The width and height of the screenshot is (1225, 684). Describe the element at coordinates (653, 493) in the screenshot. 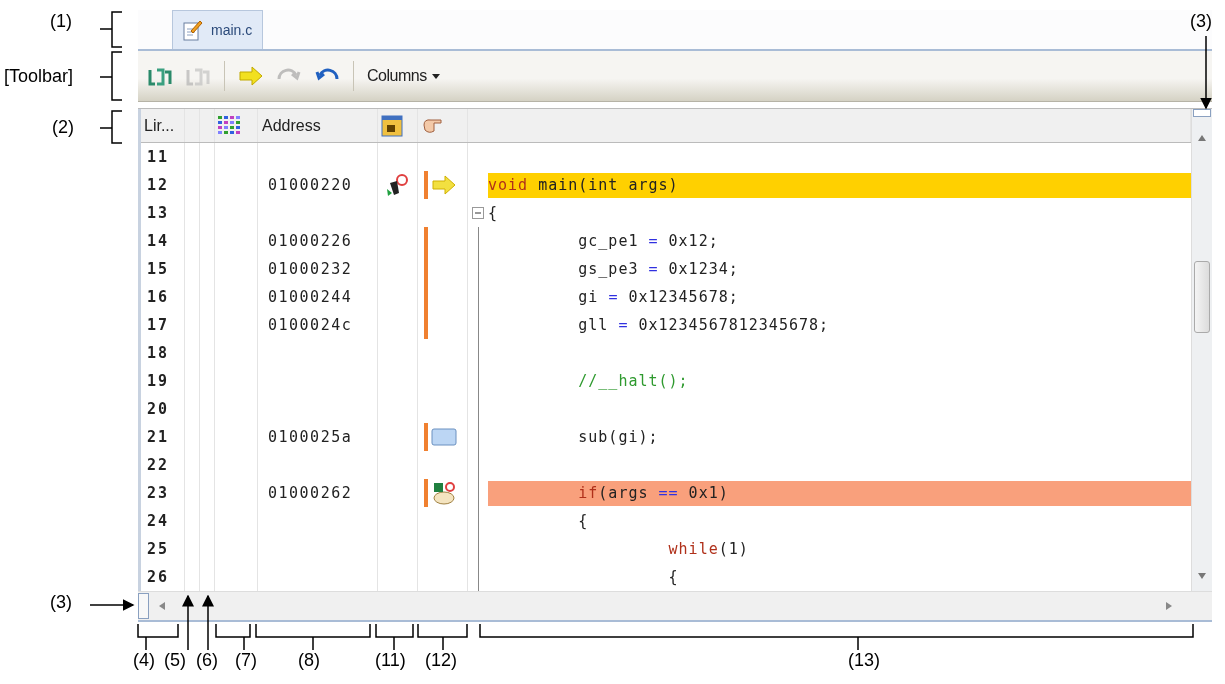

I see `code-line: if(args == 0x1)` at that location.